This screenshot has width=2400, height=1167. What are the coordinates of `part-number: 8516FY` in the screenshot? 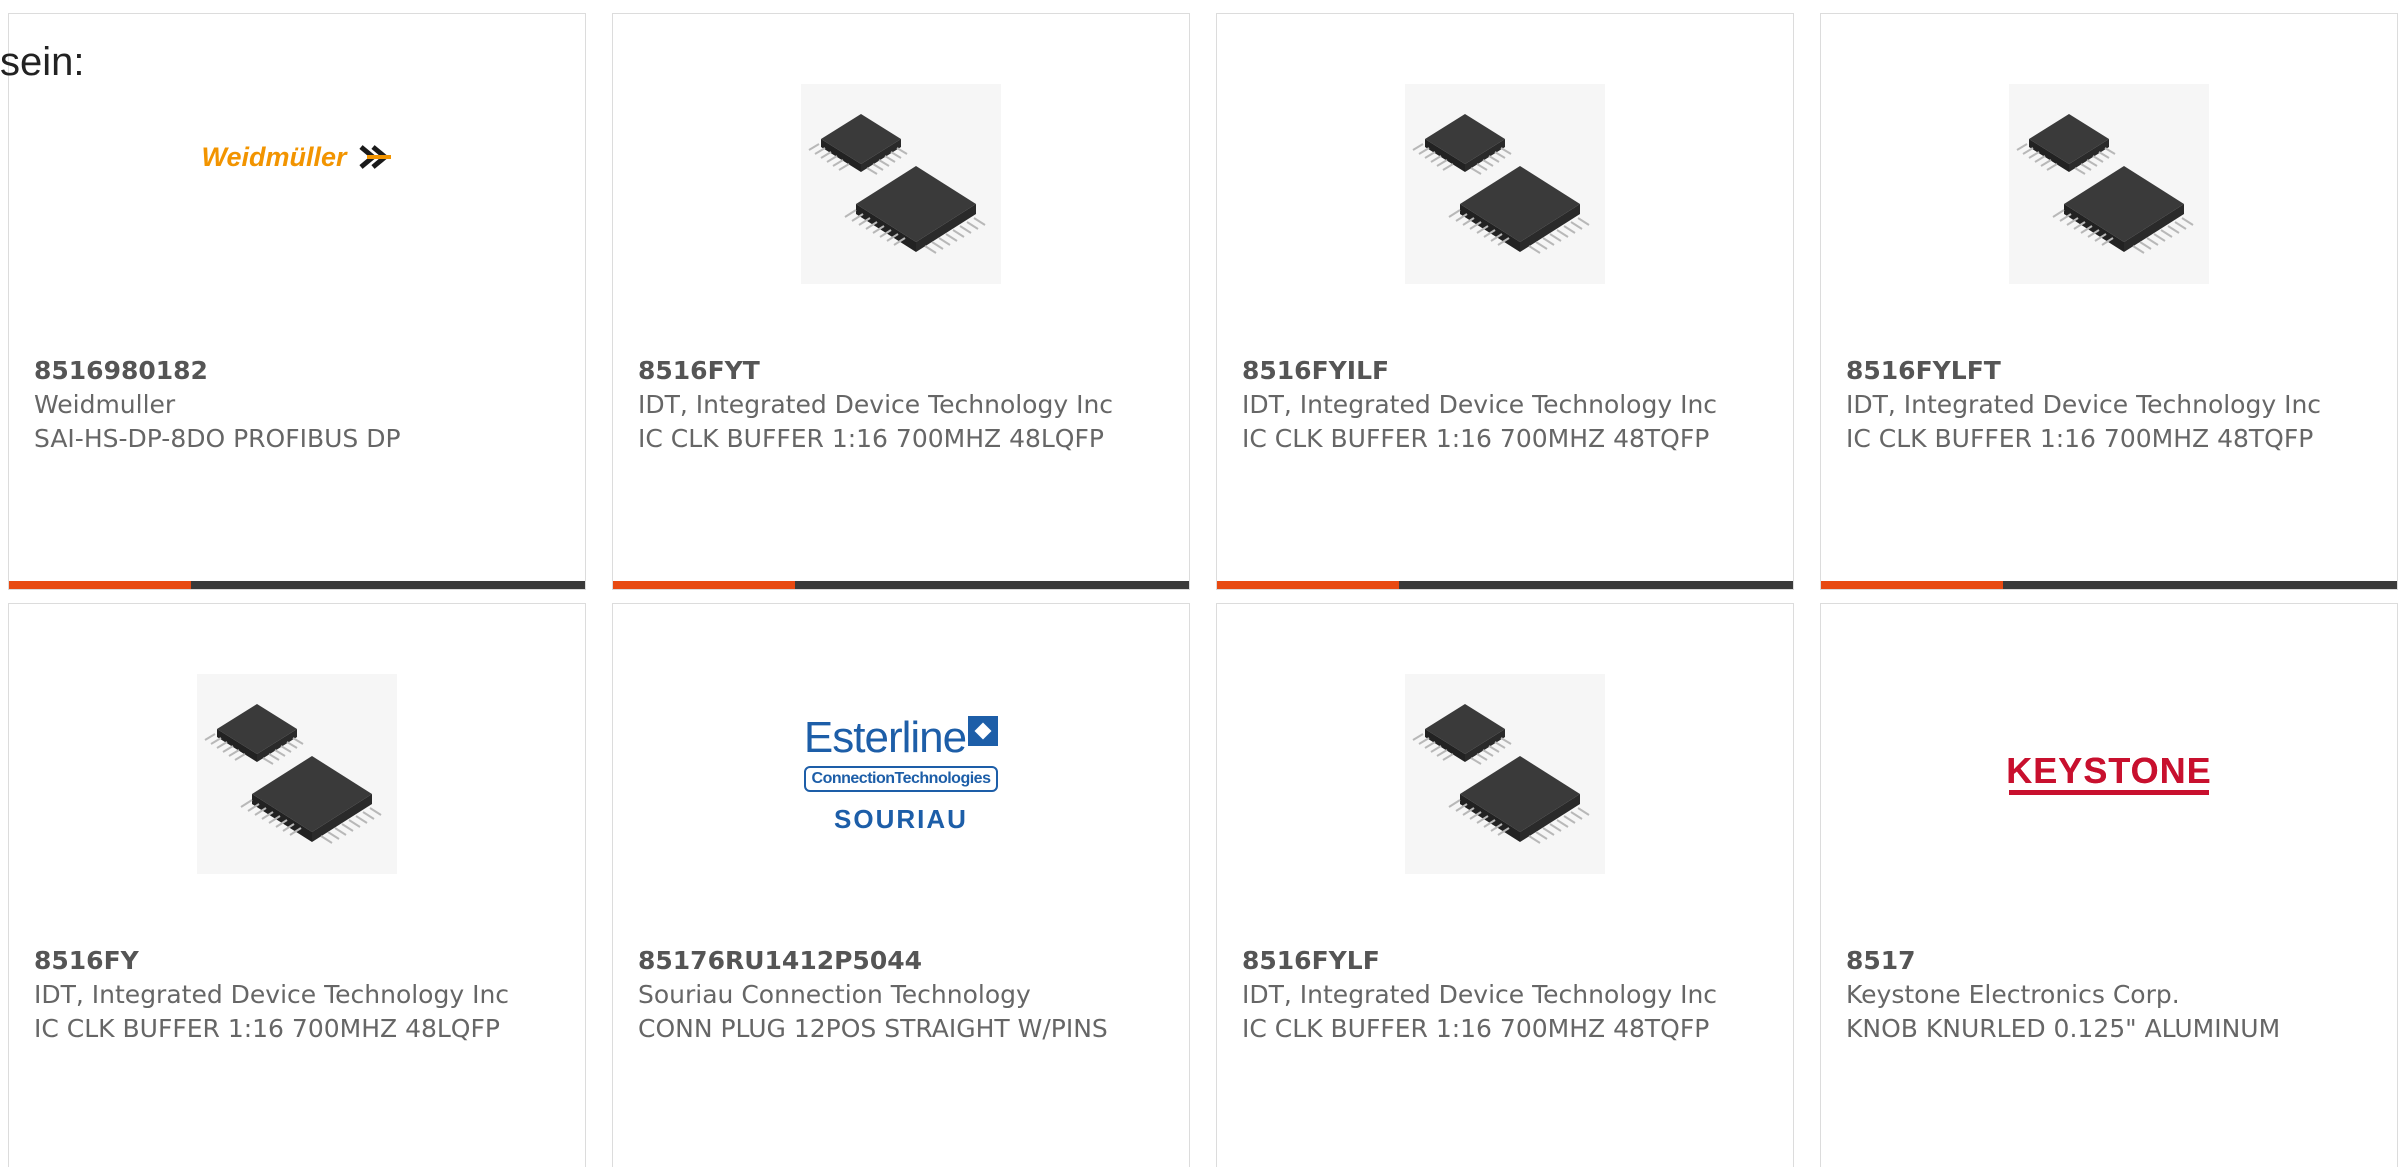 It's located at (294, 961).